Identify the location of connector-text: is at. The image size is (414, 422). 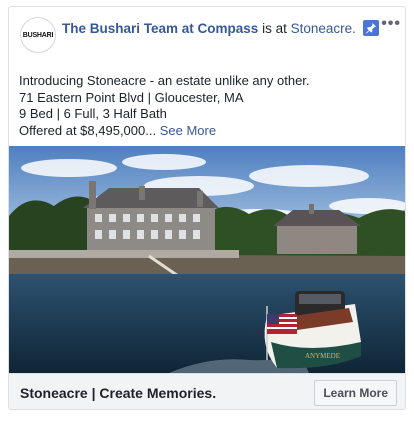
(274, 28).